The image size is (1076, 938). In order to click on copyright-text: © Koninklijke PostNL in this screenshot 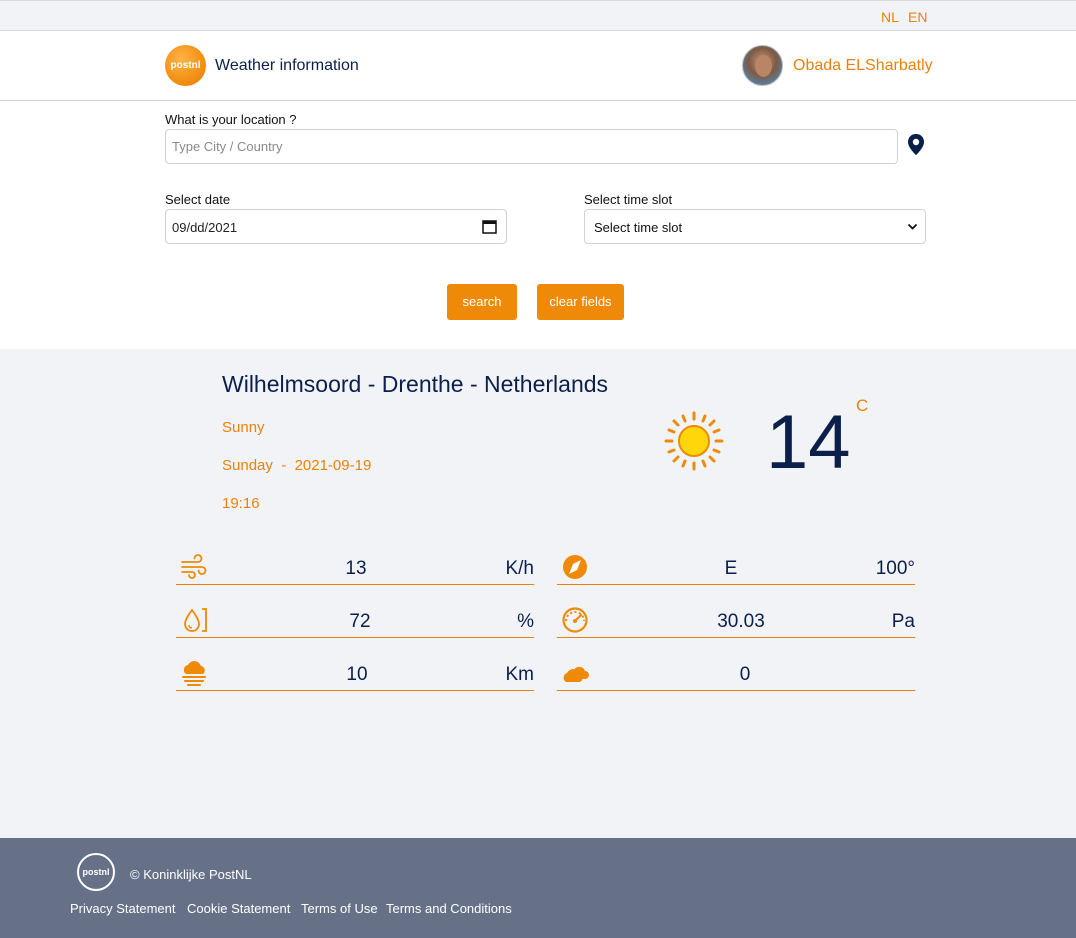, I will do `click(191, 874)`.